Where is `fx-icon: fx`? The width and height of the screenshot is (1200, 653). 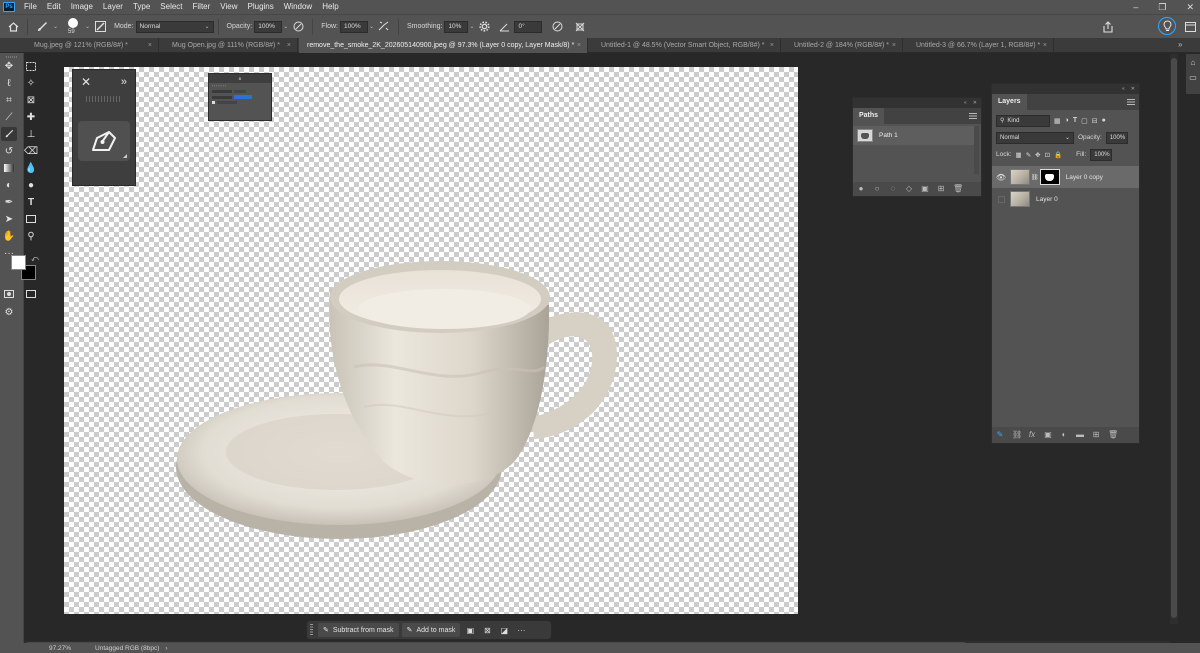 fx-icon: fx is located at coordinates (1032, 435).